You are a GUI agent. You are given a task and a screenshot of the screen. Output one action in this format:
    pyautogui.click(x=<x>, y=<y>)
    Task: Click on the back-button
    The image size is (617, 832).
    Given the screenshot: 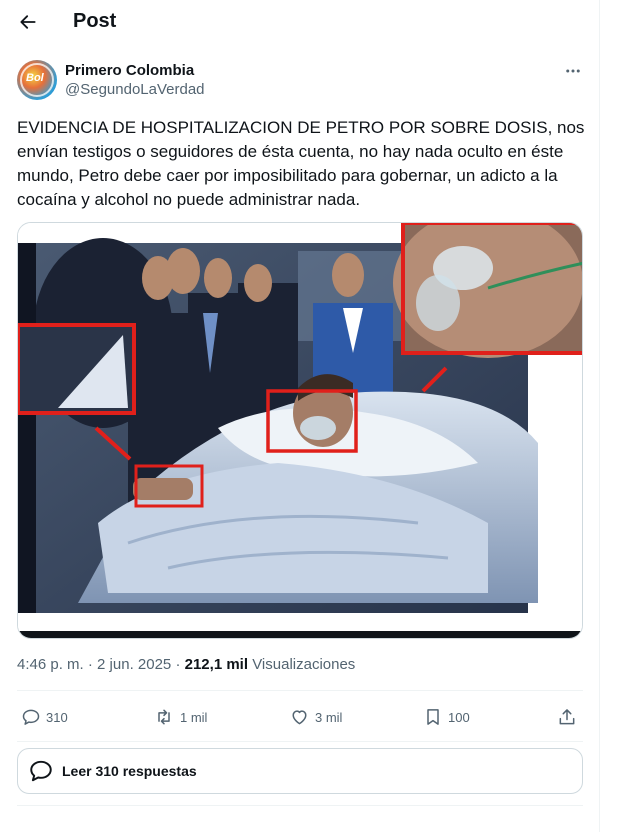 What is the action you would take?
    pyautogui.click(x=28, y=22)
    